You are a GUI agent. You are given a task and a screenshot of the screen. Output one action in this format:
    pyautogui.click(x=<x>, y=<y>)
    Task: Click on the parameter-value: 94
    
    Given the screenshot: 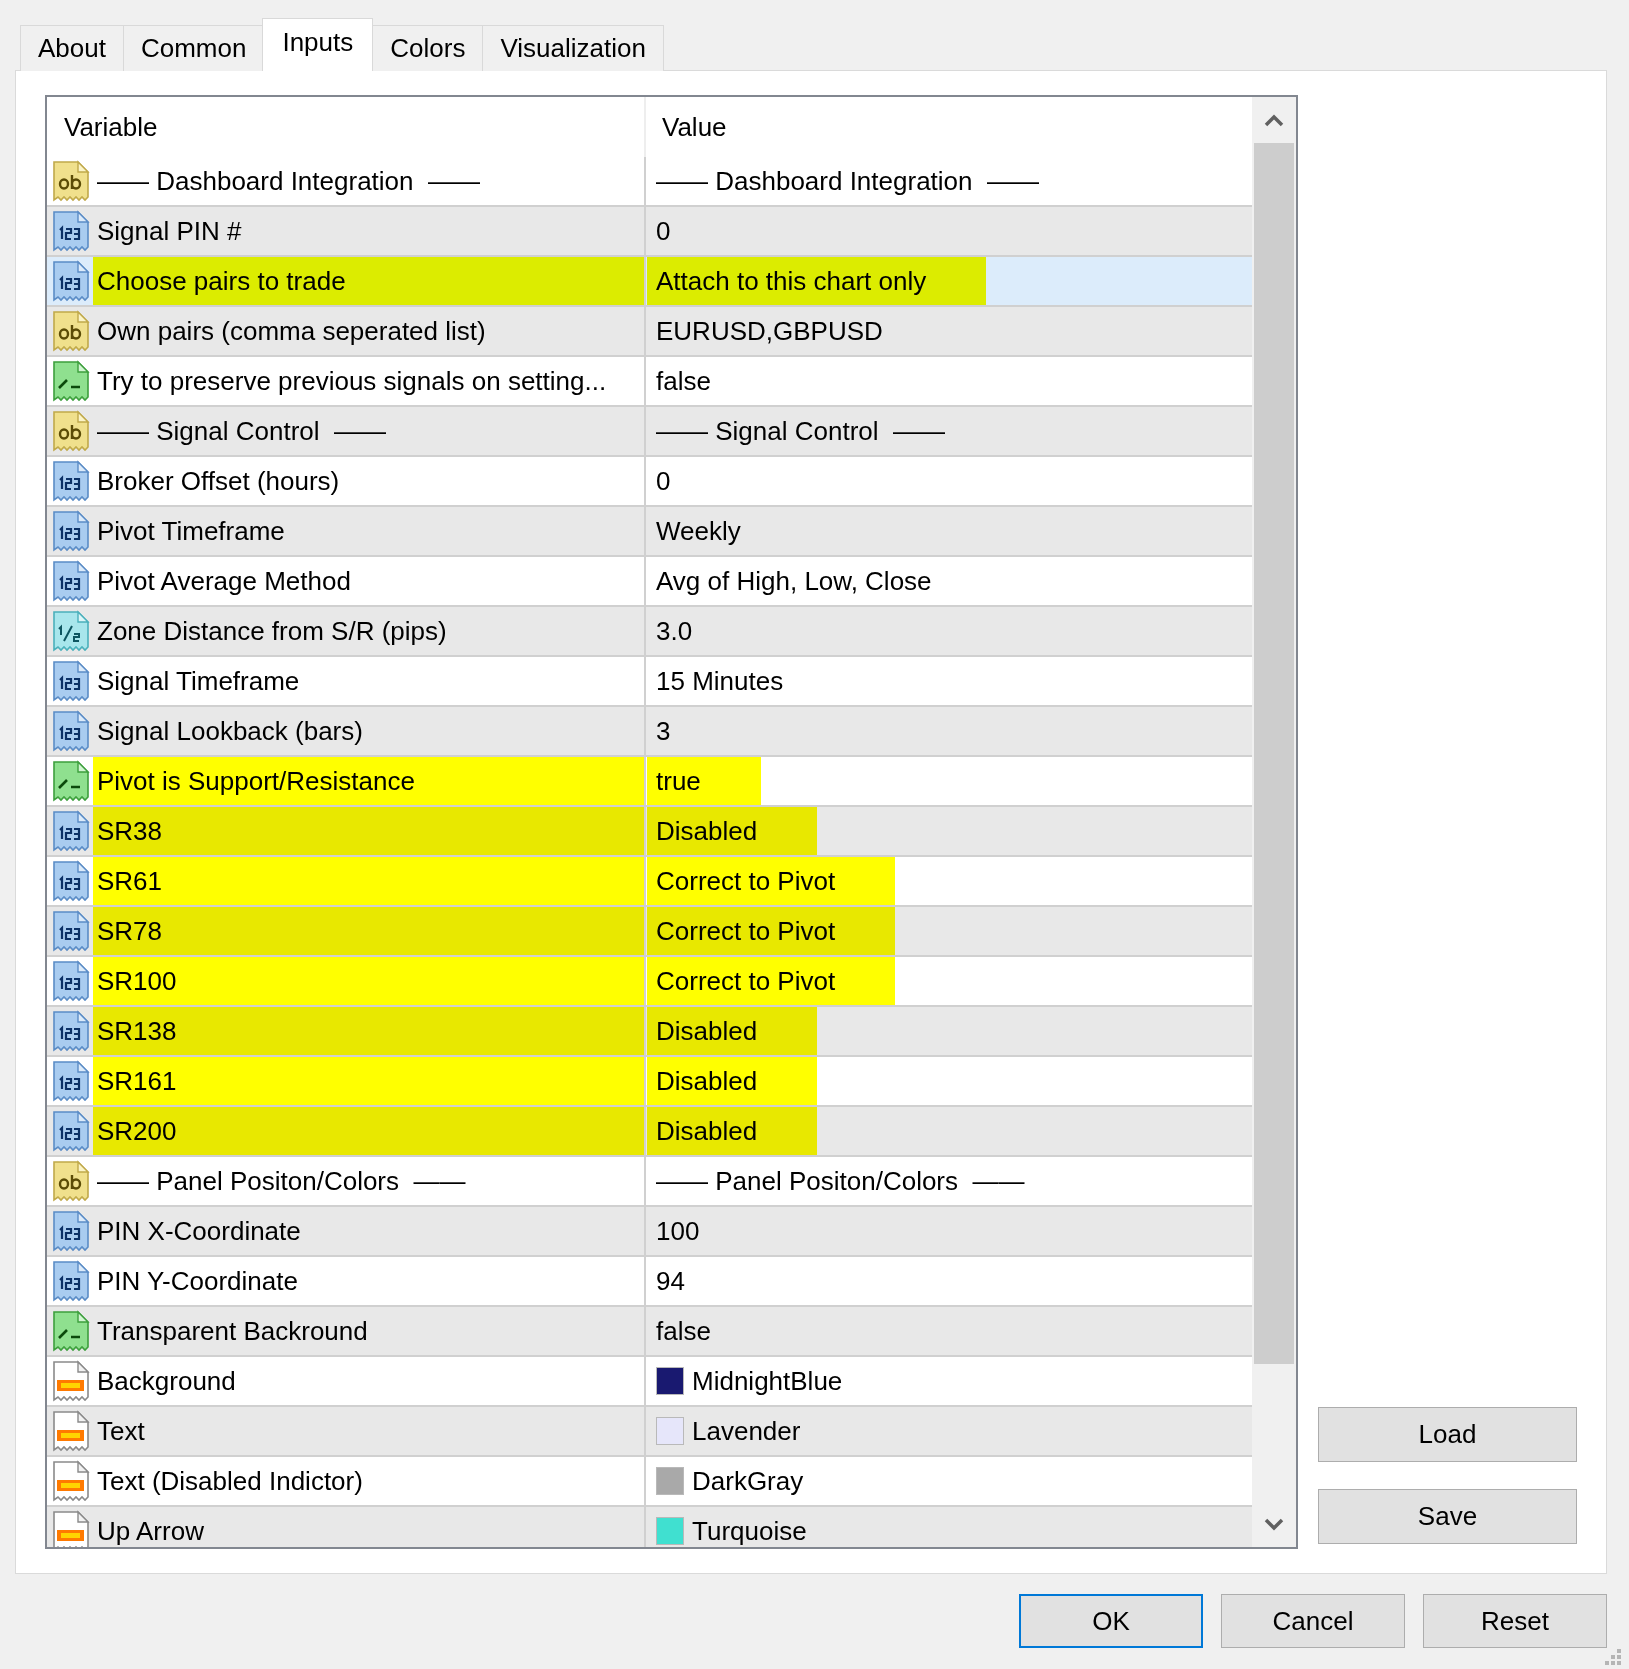 What is the action you would take?
    pyautogui.click(x=668, y=1281)
    